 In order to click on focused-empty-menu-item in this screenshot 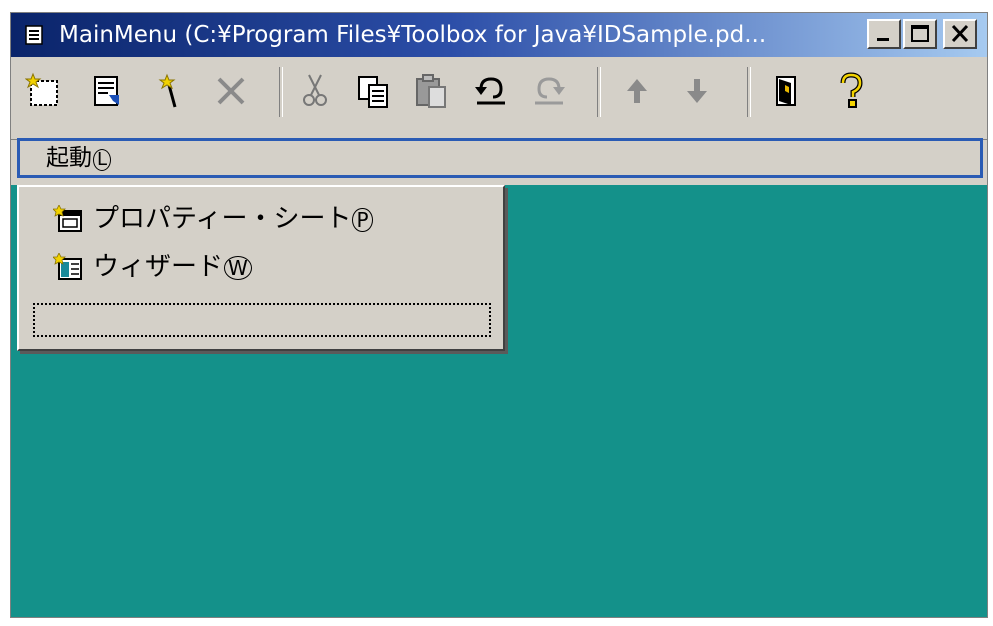, I will do `click(262, 320)`.